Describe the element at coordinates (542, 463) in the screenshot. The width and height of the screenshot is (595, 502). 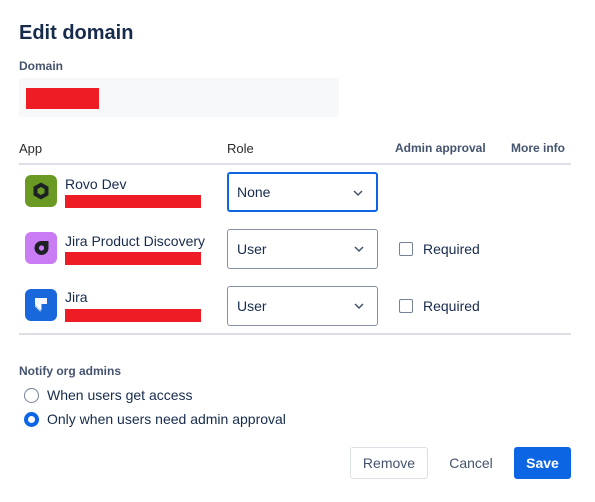
I see `save-button: Save` at that location.